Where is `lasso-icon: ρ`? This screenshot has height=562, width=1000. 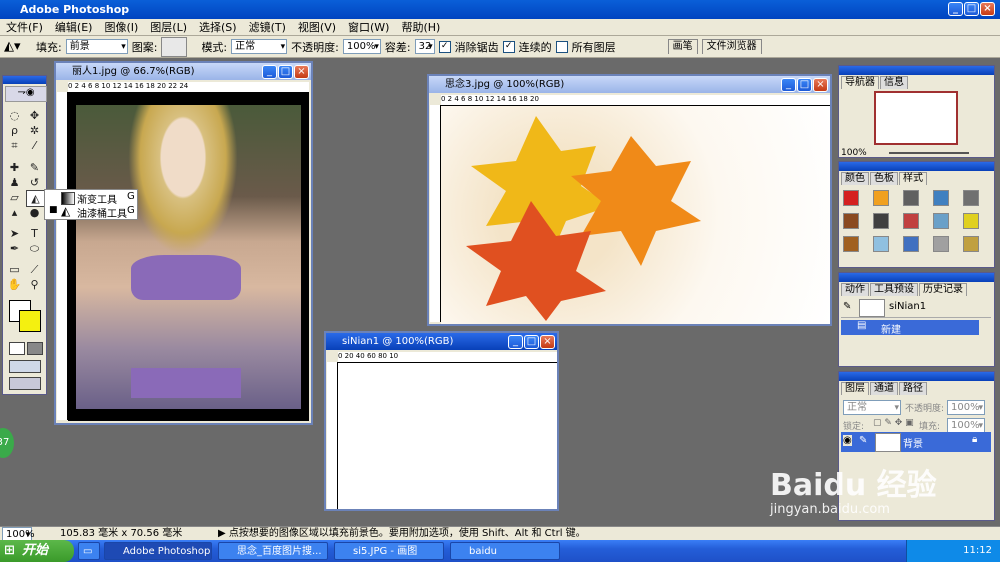 lasso-icon: ρ is located at coordinates (14, 130).